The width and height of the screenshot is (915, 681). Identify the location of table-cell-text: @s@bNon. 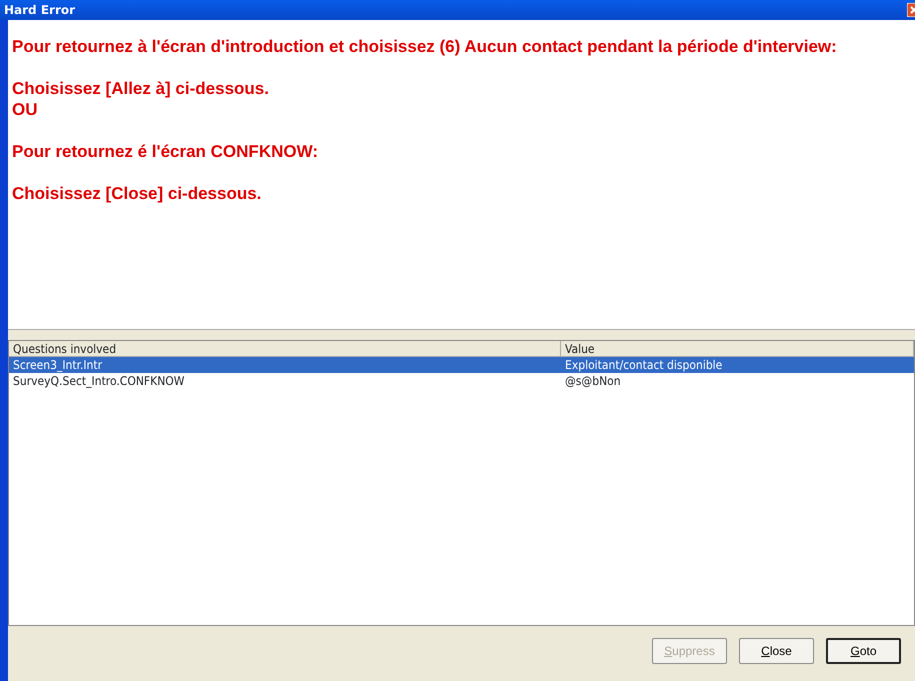
(593, 381).